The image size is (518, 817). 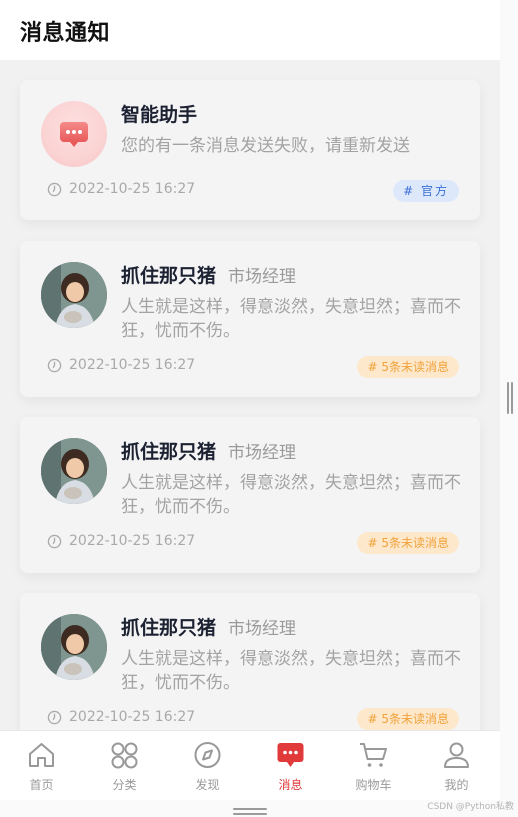 What do you see at coordinates (65, 33) in the screenshot?
I see `page-title: 消息通知` at bounding box center [65, 33].